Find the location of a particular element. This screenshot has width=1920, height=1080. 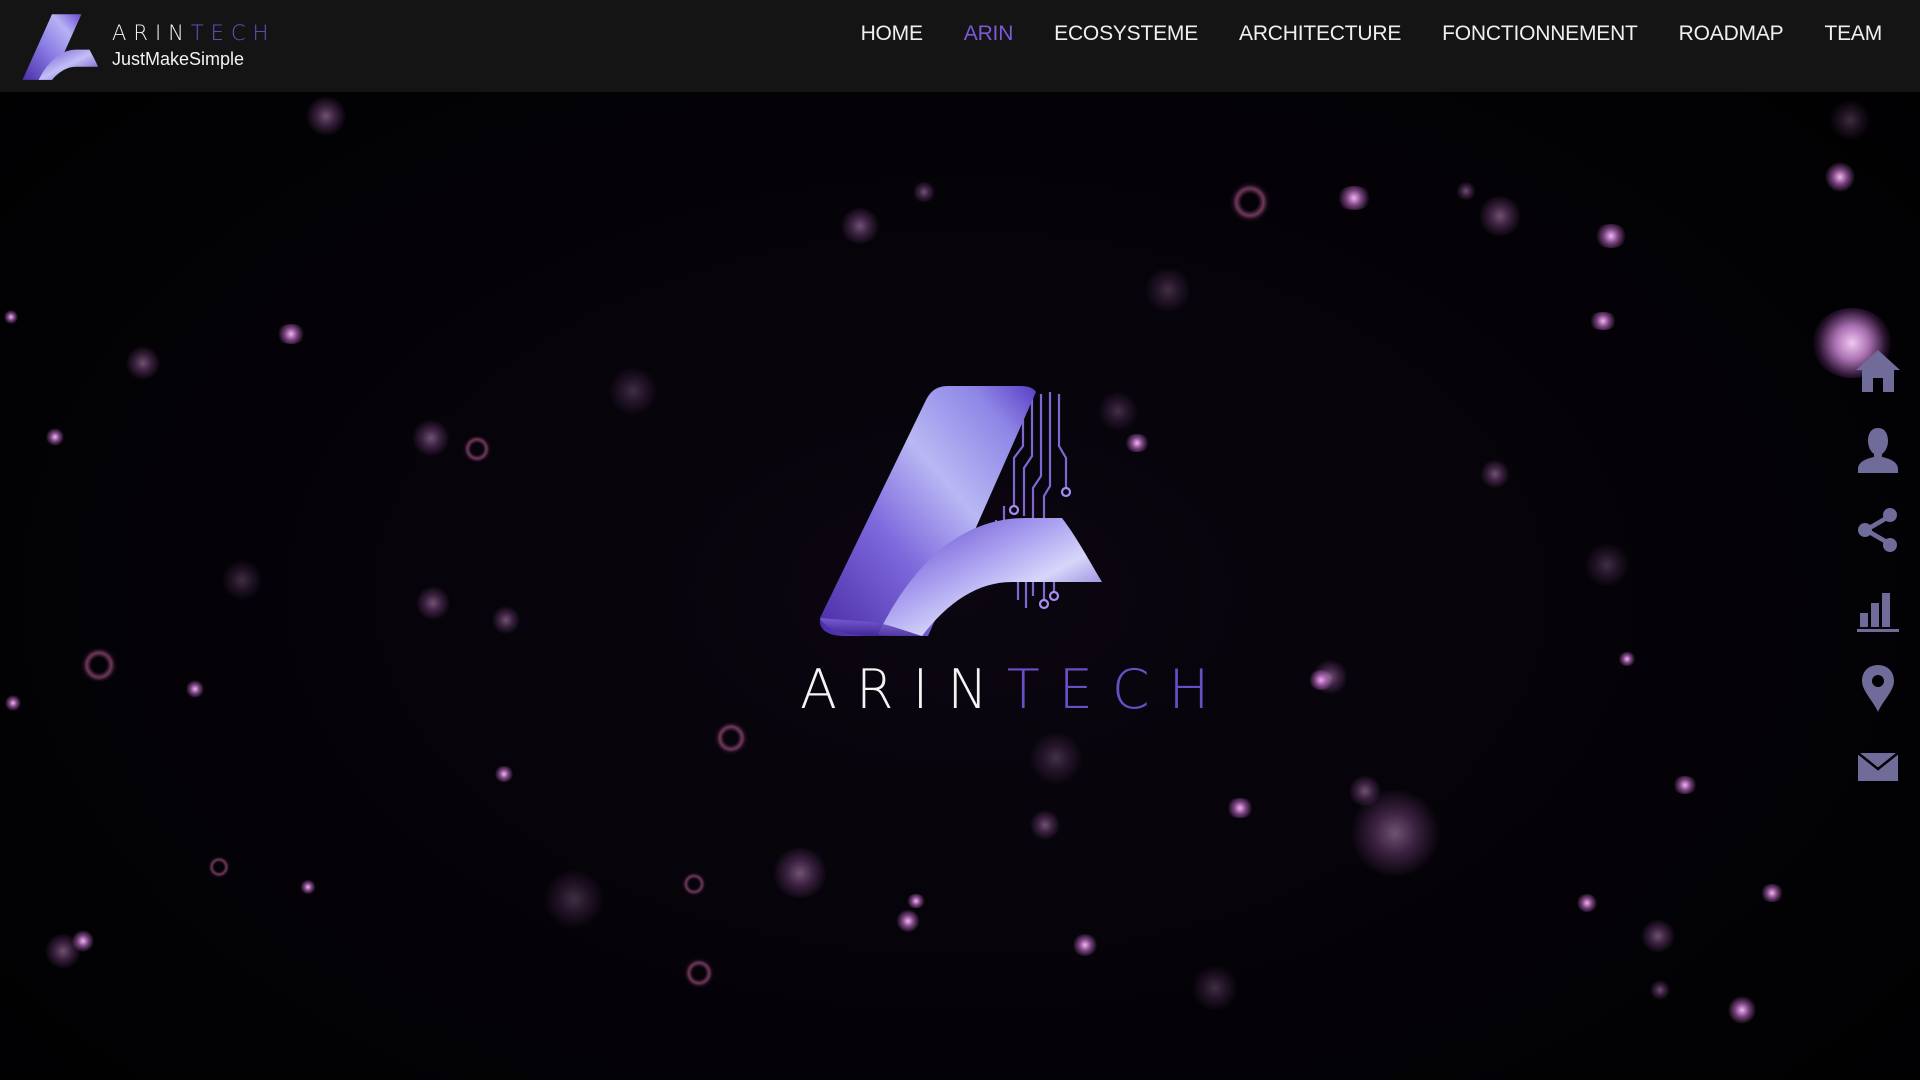

side-nav-location is located at coordinates (1878, 688).